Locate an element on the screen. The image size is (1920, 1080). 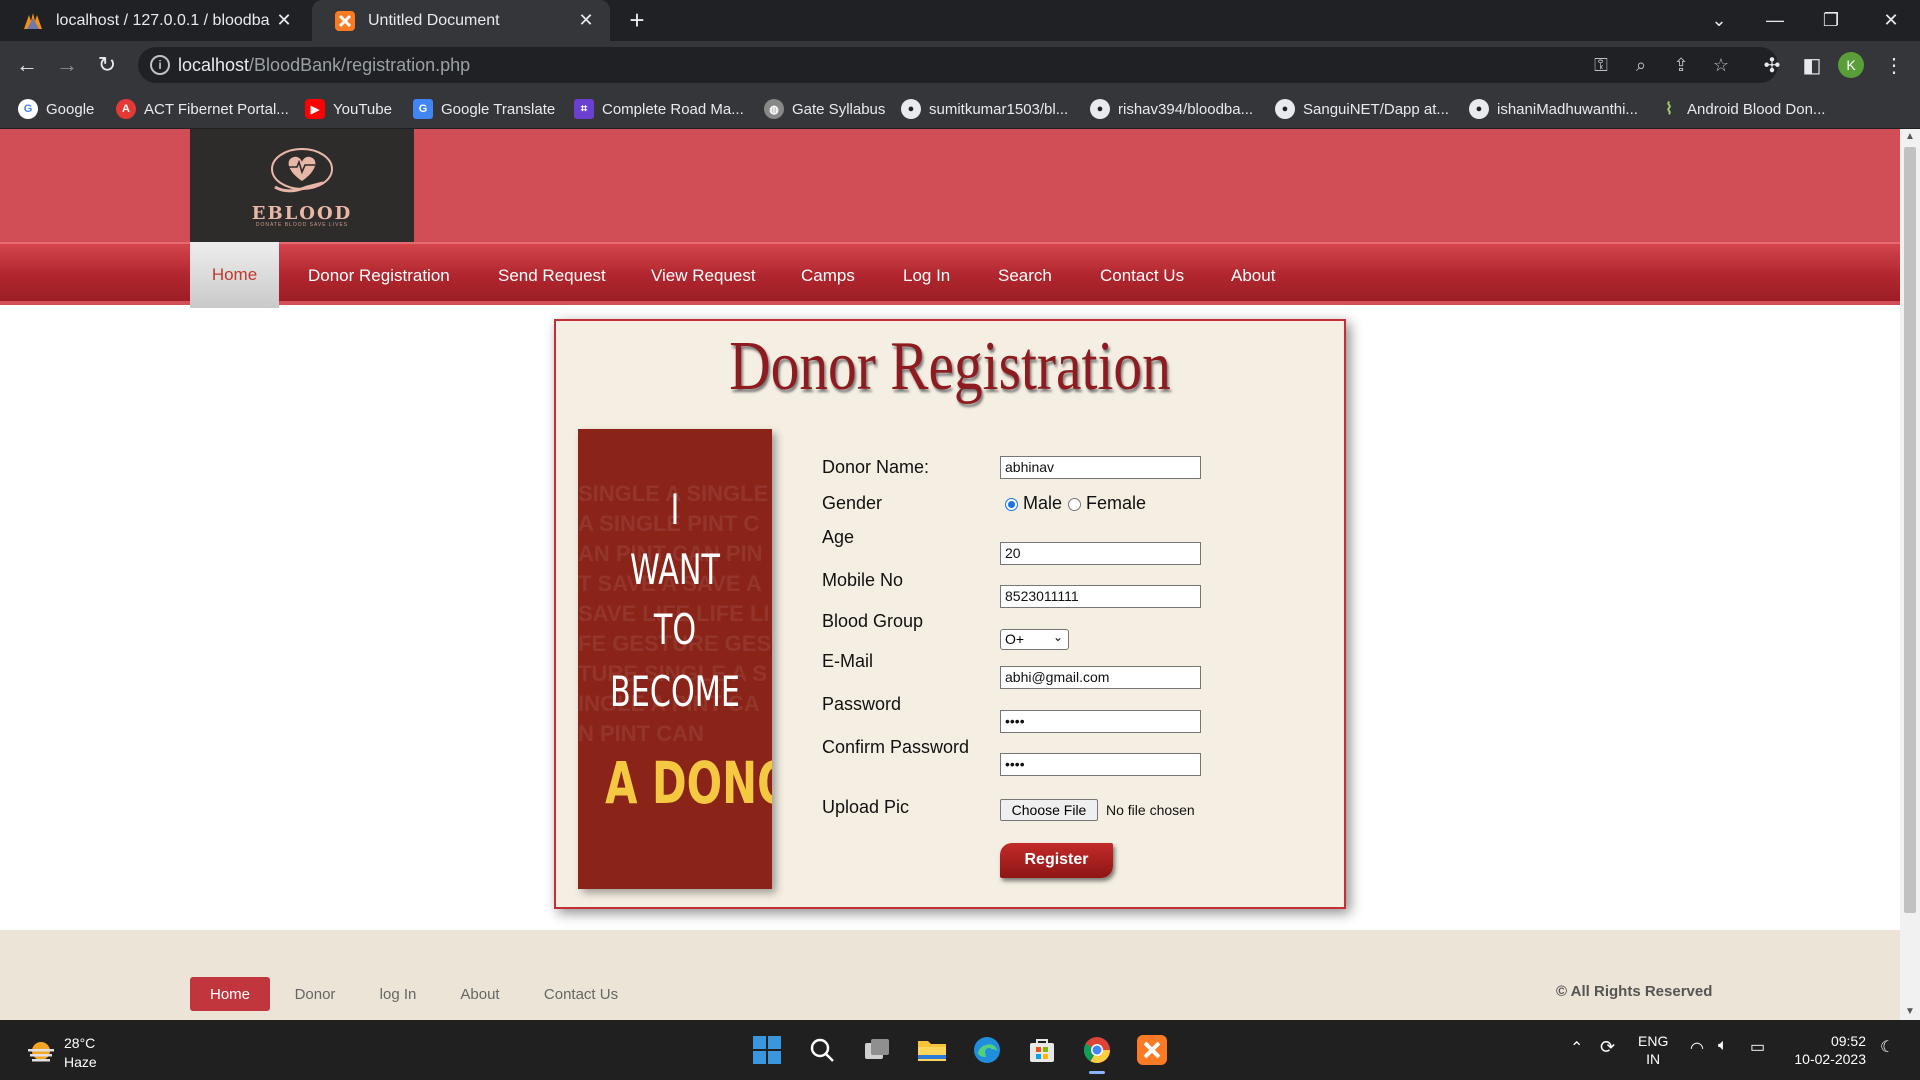
scrollbar-thumb is located at coordinates (1910, 530).